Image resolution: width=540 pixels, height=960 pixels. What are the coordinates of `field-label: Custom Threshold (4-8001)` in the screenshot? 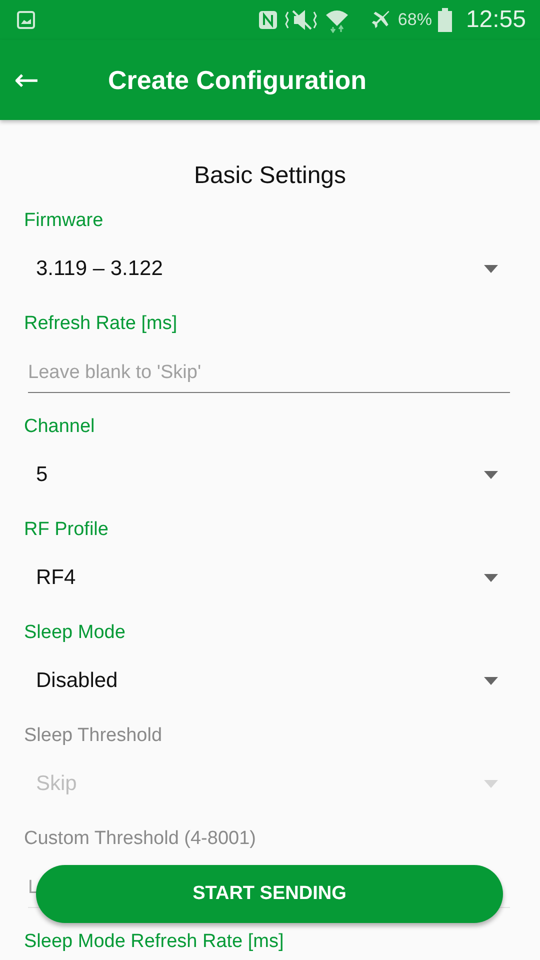 It's located at (140, 839).